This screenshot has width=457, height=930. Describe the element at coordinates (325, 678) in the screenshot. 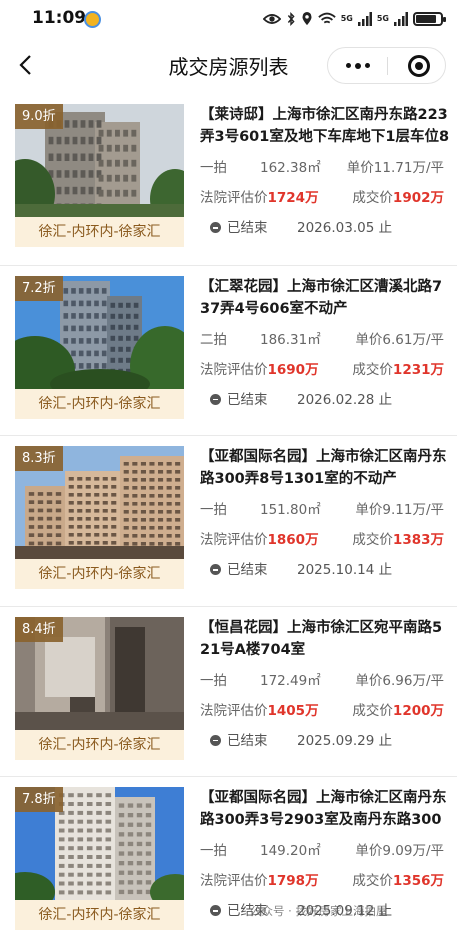

I see `detail-row: 一拍 172.49㎡ 单价6.96万/平` at that location.